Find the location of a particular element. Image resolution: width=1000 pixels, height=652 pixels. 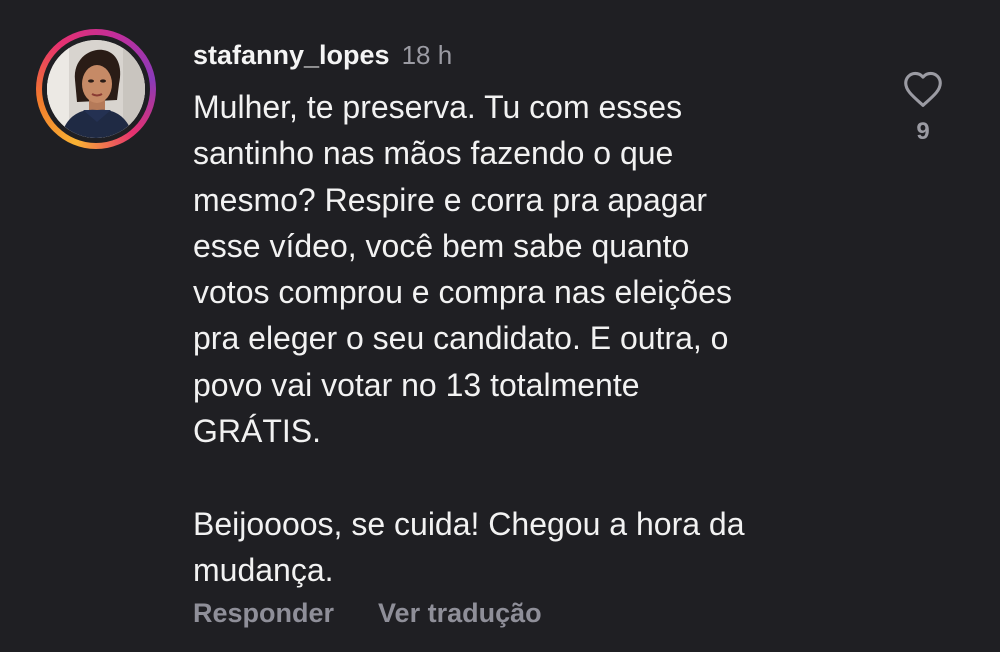

heart-outline-icon is located at coordinates (923, 89).